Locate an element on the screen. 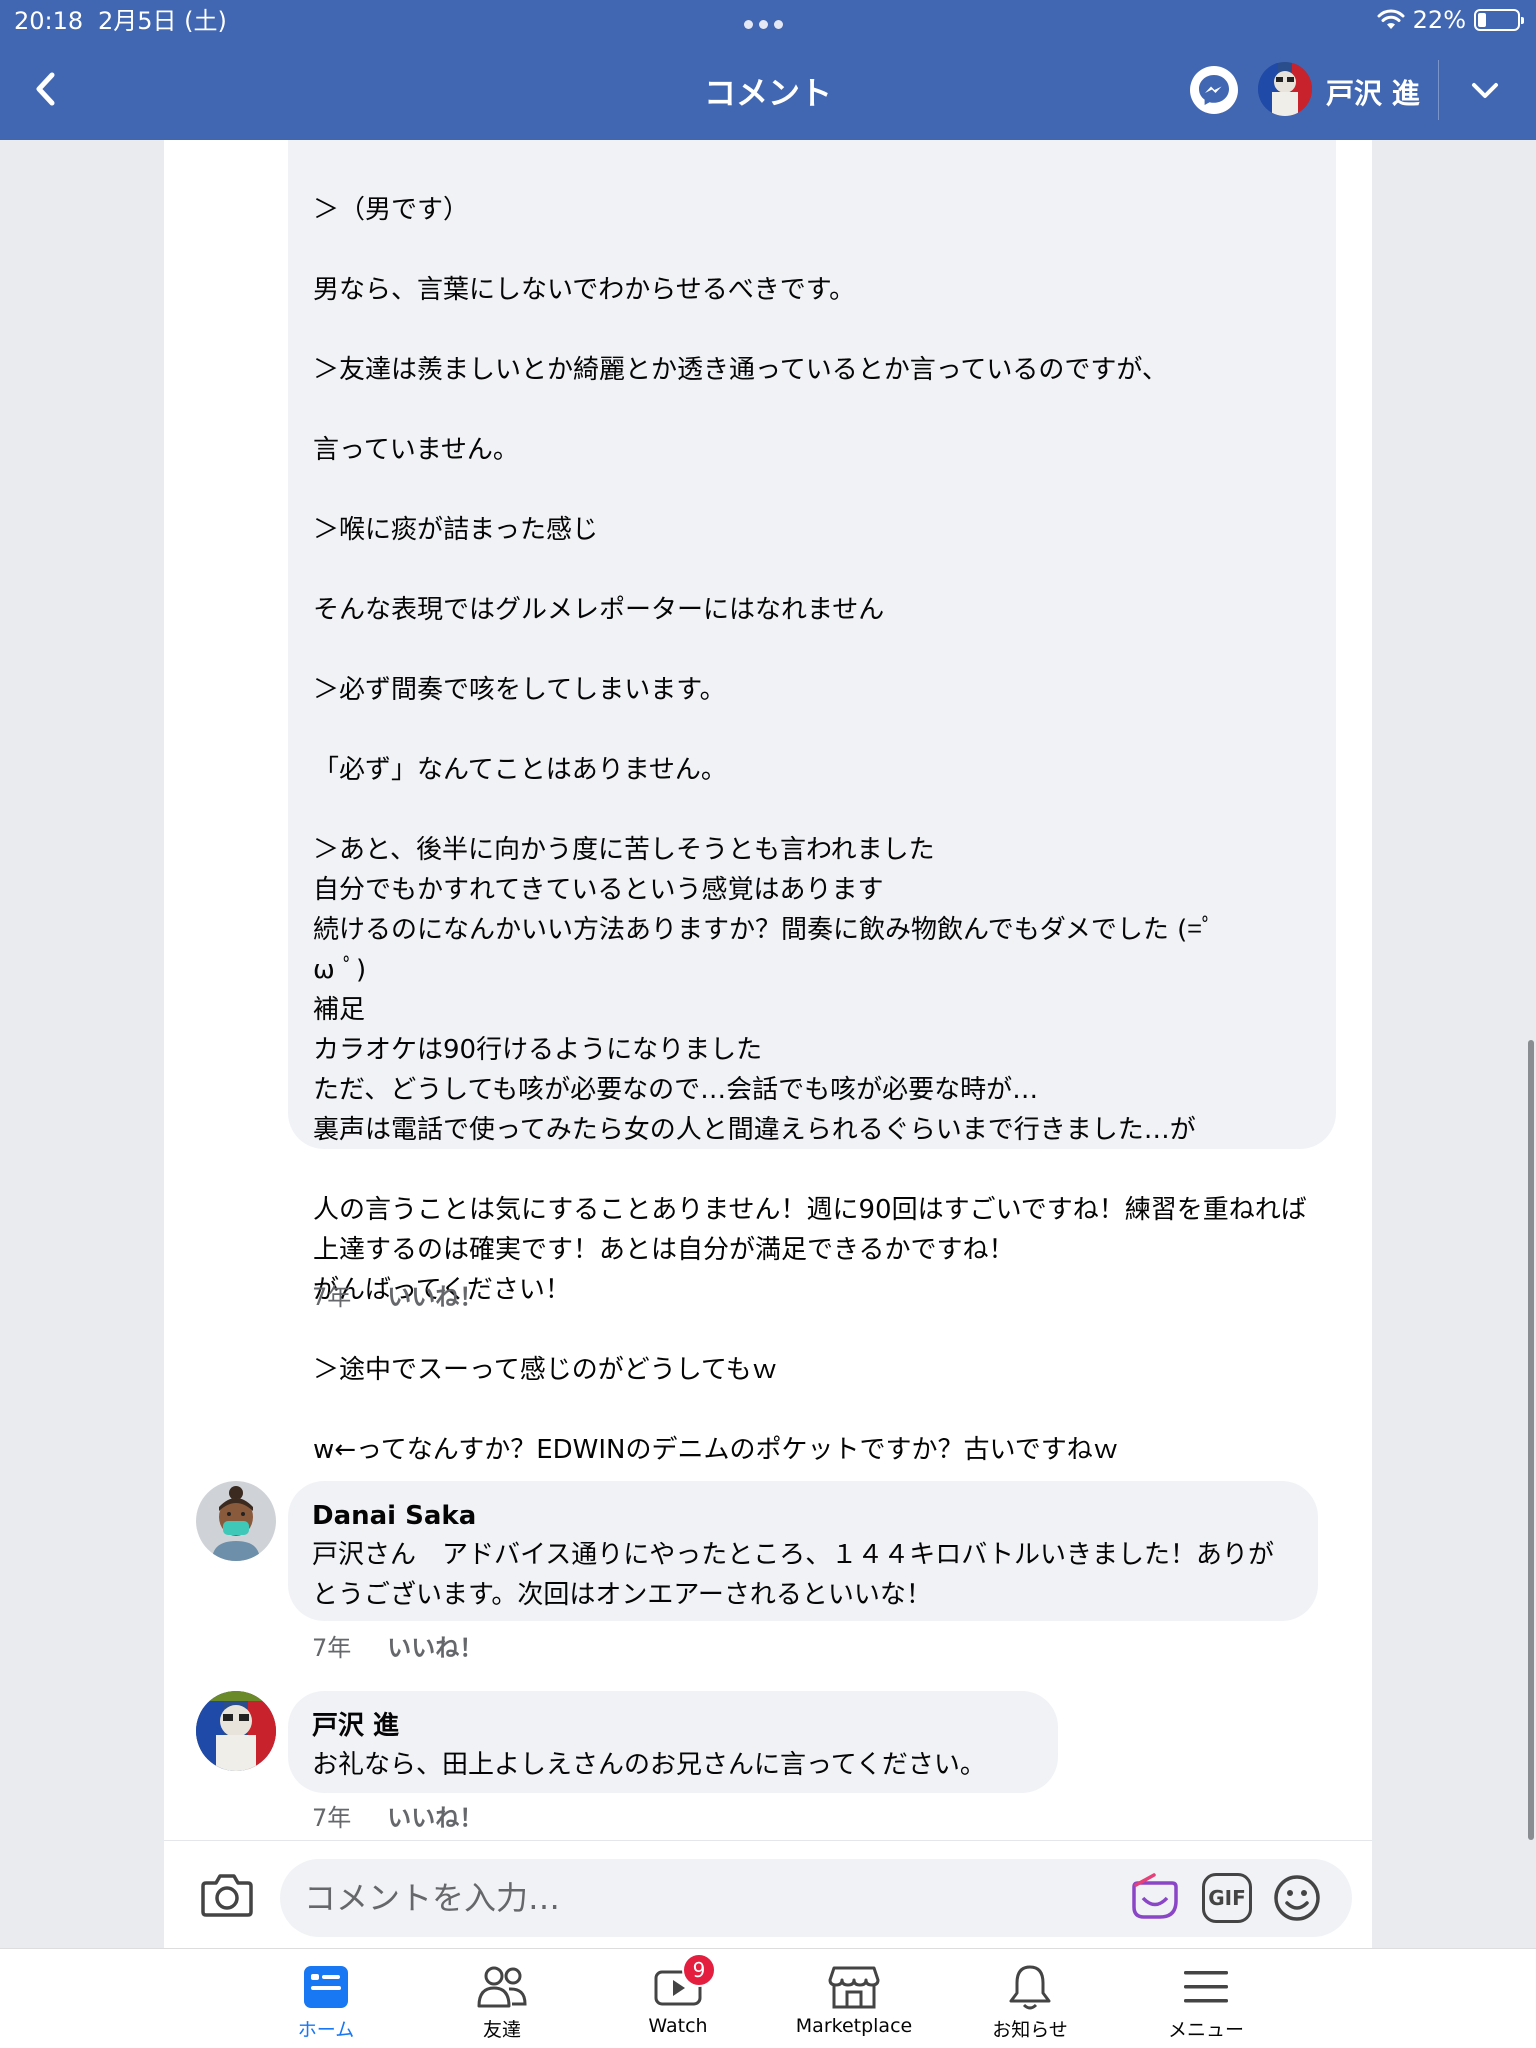 The image size is (1536, 2048). tab-home: ホーム is located at coordinates (326, 1998).